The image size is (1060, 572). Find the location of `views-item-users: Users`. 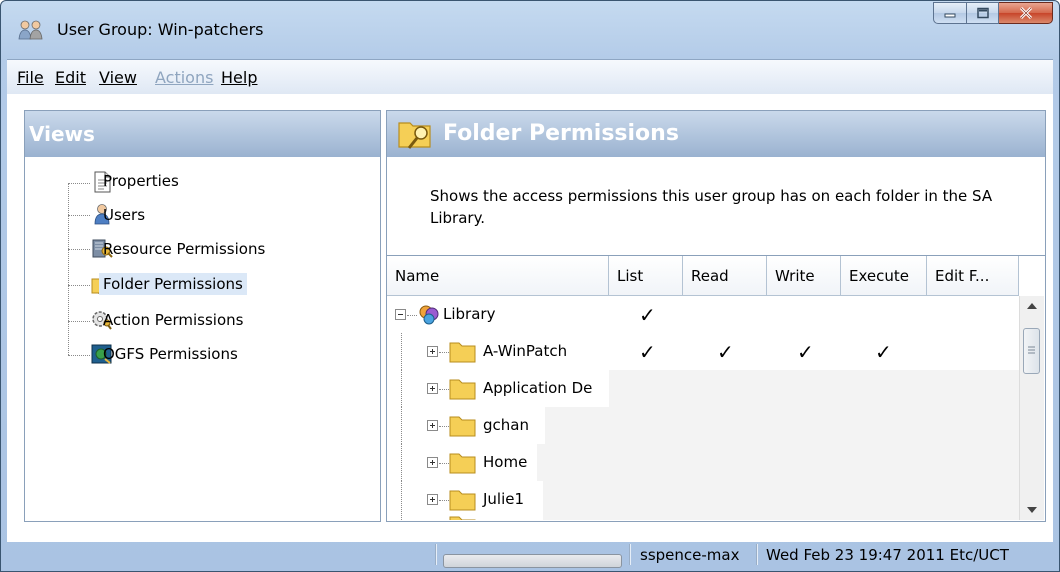

views-item-users: Users is located at coordinates (124, 215).